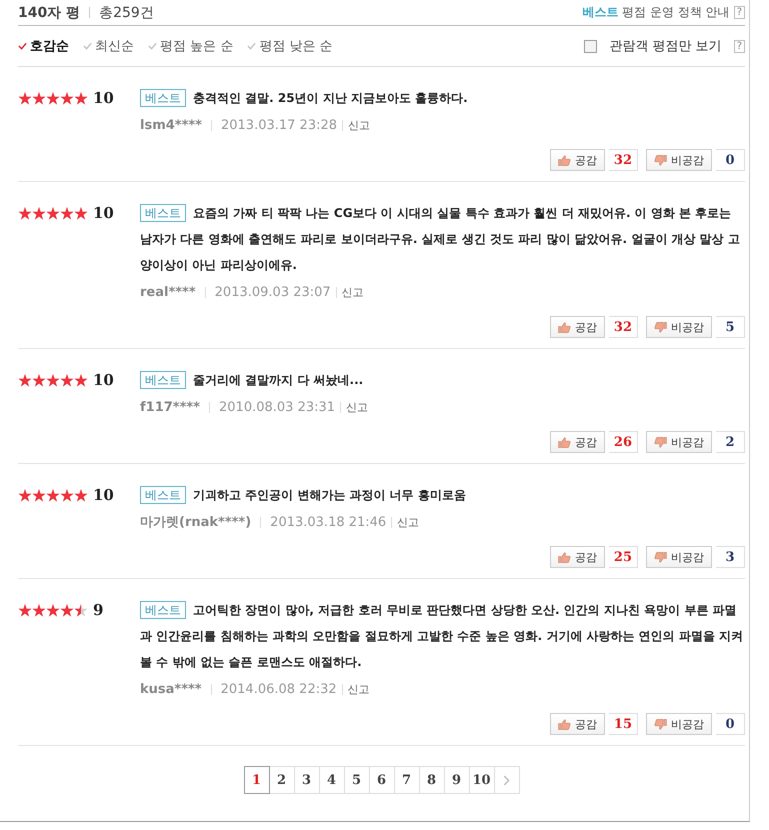 The width and height of the screenshot is (769, 830). Describe the element at coordinates (171, 689) in the screenshot. I see `username: kusa****` at that location.